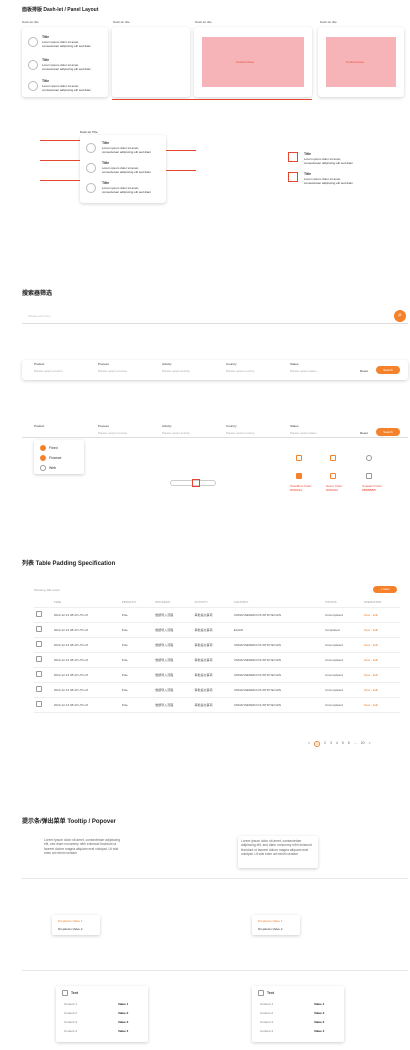 The width and height of the screenshot is (410, 1050). I want to click on search-button: Search, so click(388, 370).